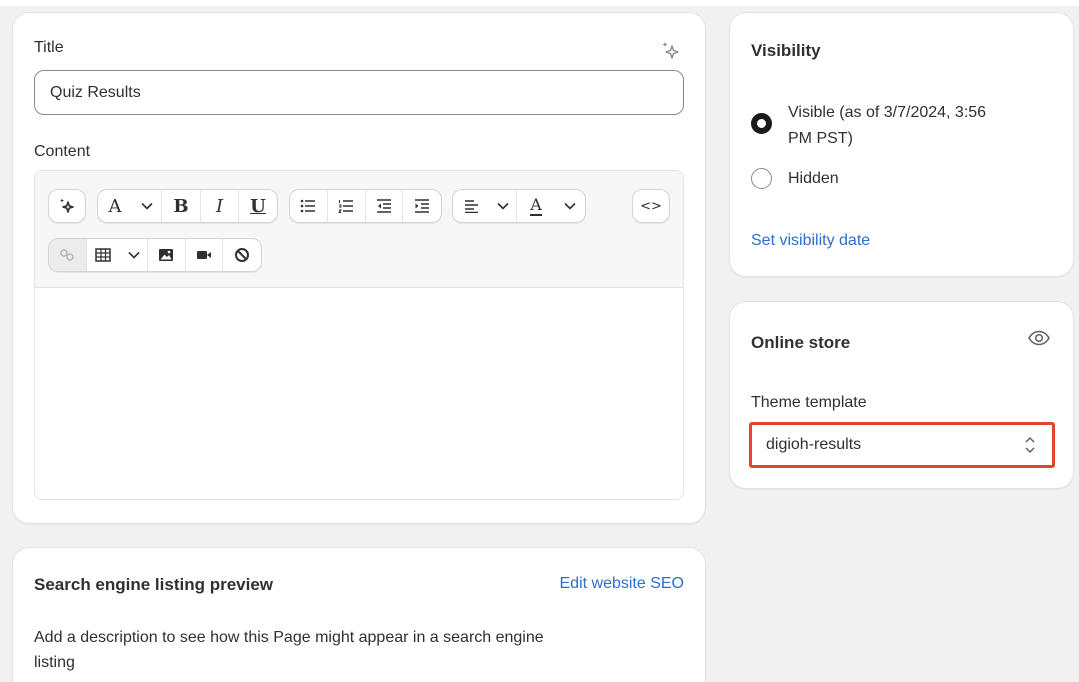 This screenshot has width=1079, height=682. I want to click on outdent-icon, so click(383, 206).